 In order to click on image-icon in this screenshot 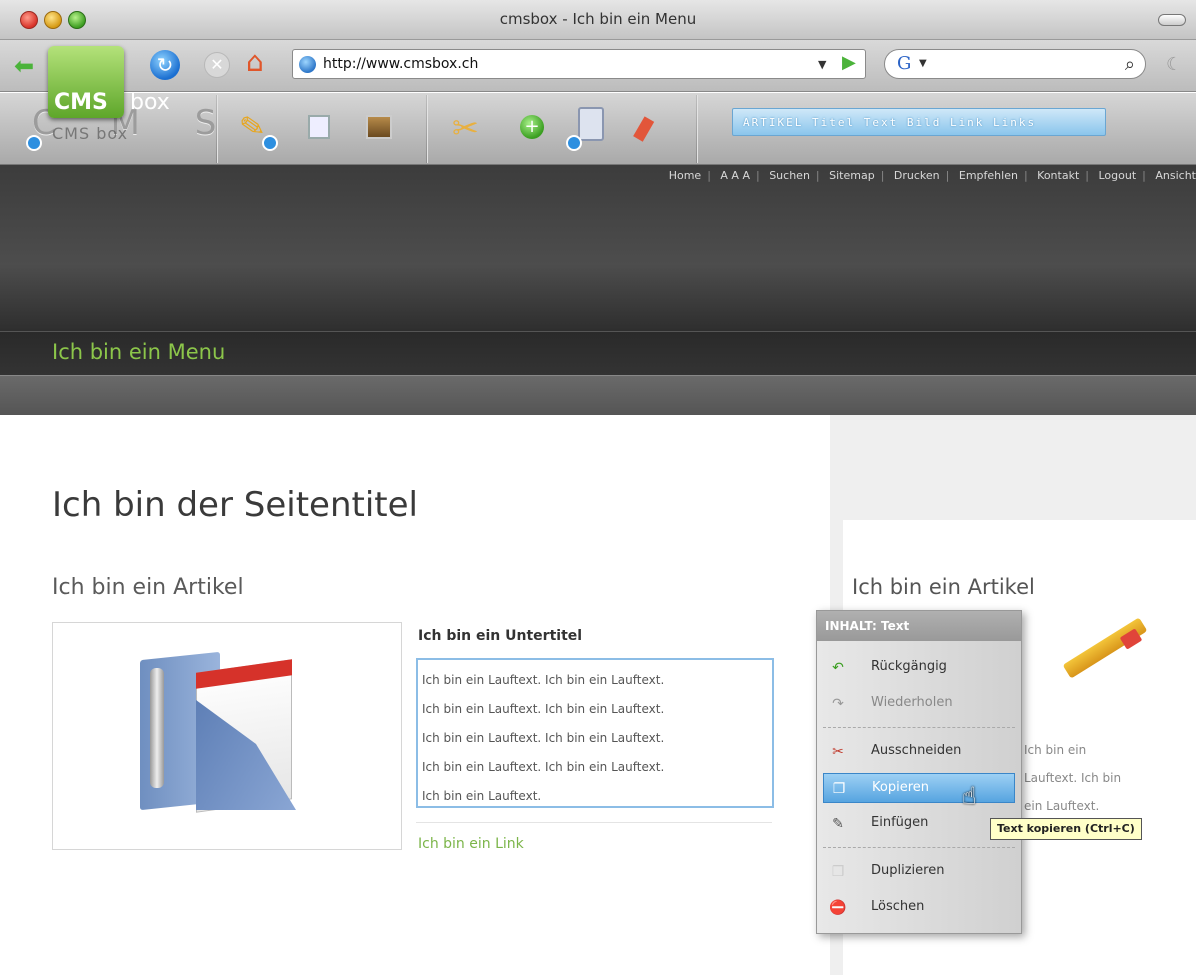, I will do `click(379, 127)`.